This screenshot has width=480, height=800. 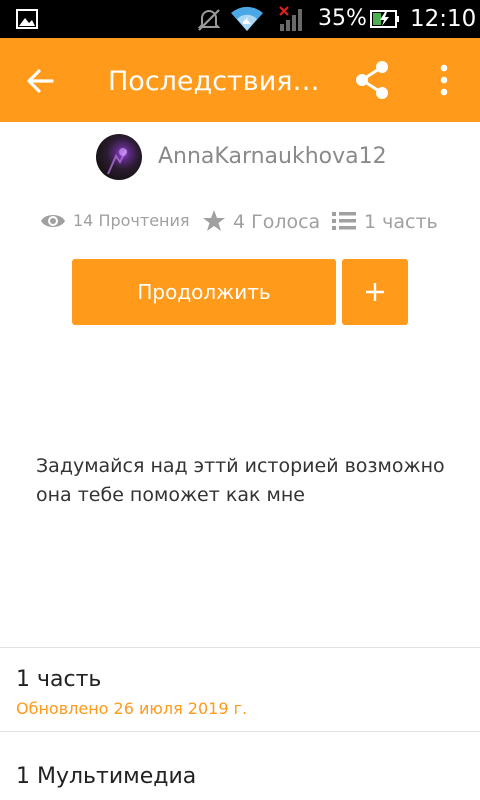 What do you see at coordinates (290, 18) in the screenshot?
I see `signal-icon` at bounding box center [290, 18].